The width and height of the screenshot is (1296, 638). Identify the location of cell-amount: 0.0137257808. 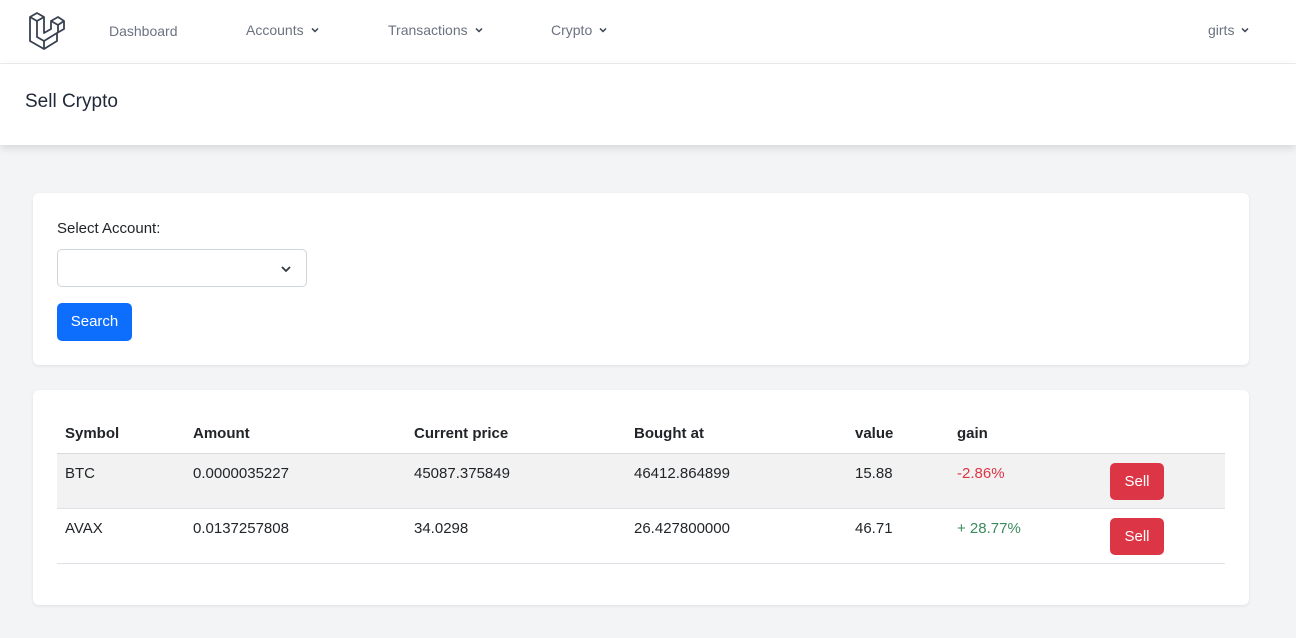
(241, 528).